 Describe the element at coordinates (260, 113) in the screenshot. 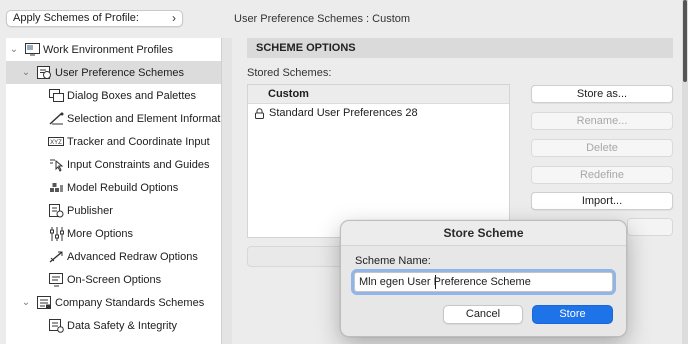

I see `lock-icon` at that location.